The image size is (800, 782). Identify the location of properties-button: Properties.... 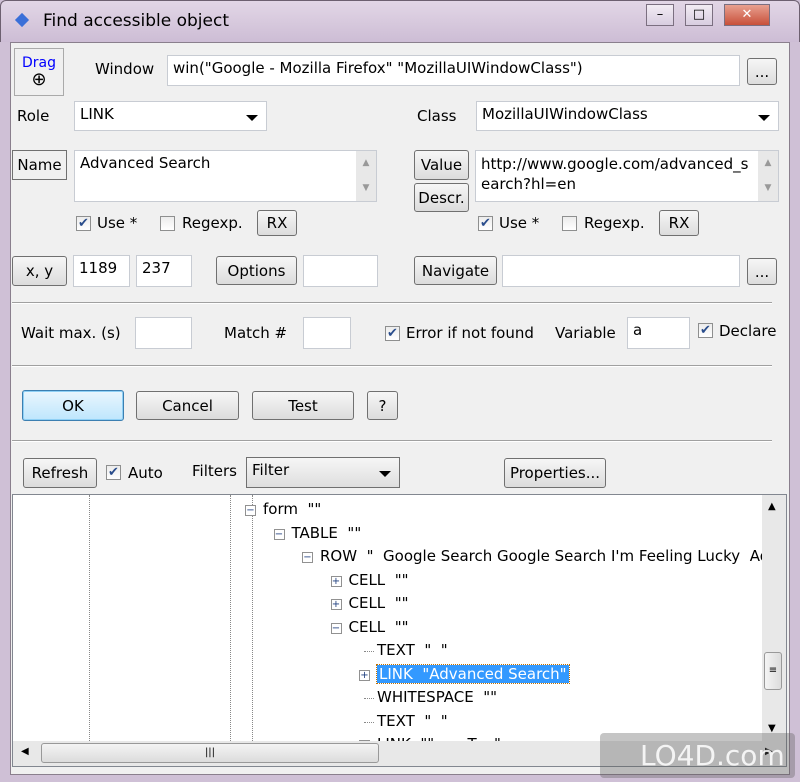
(555, 473).